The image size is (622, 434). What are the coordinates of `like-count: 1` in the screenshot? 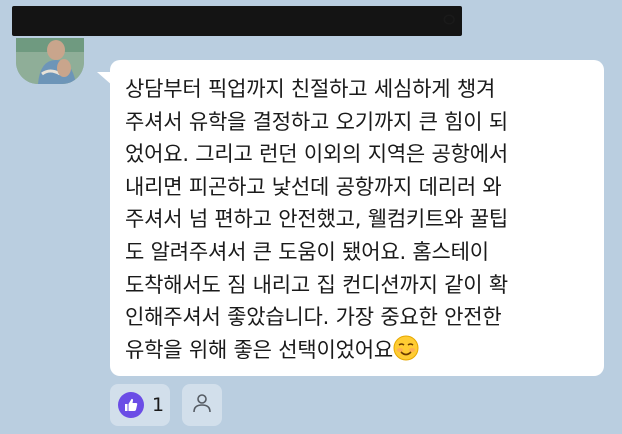 It's located at (158, 405).